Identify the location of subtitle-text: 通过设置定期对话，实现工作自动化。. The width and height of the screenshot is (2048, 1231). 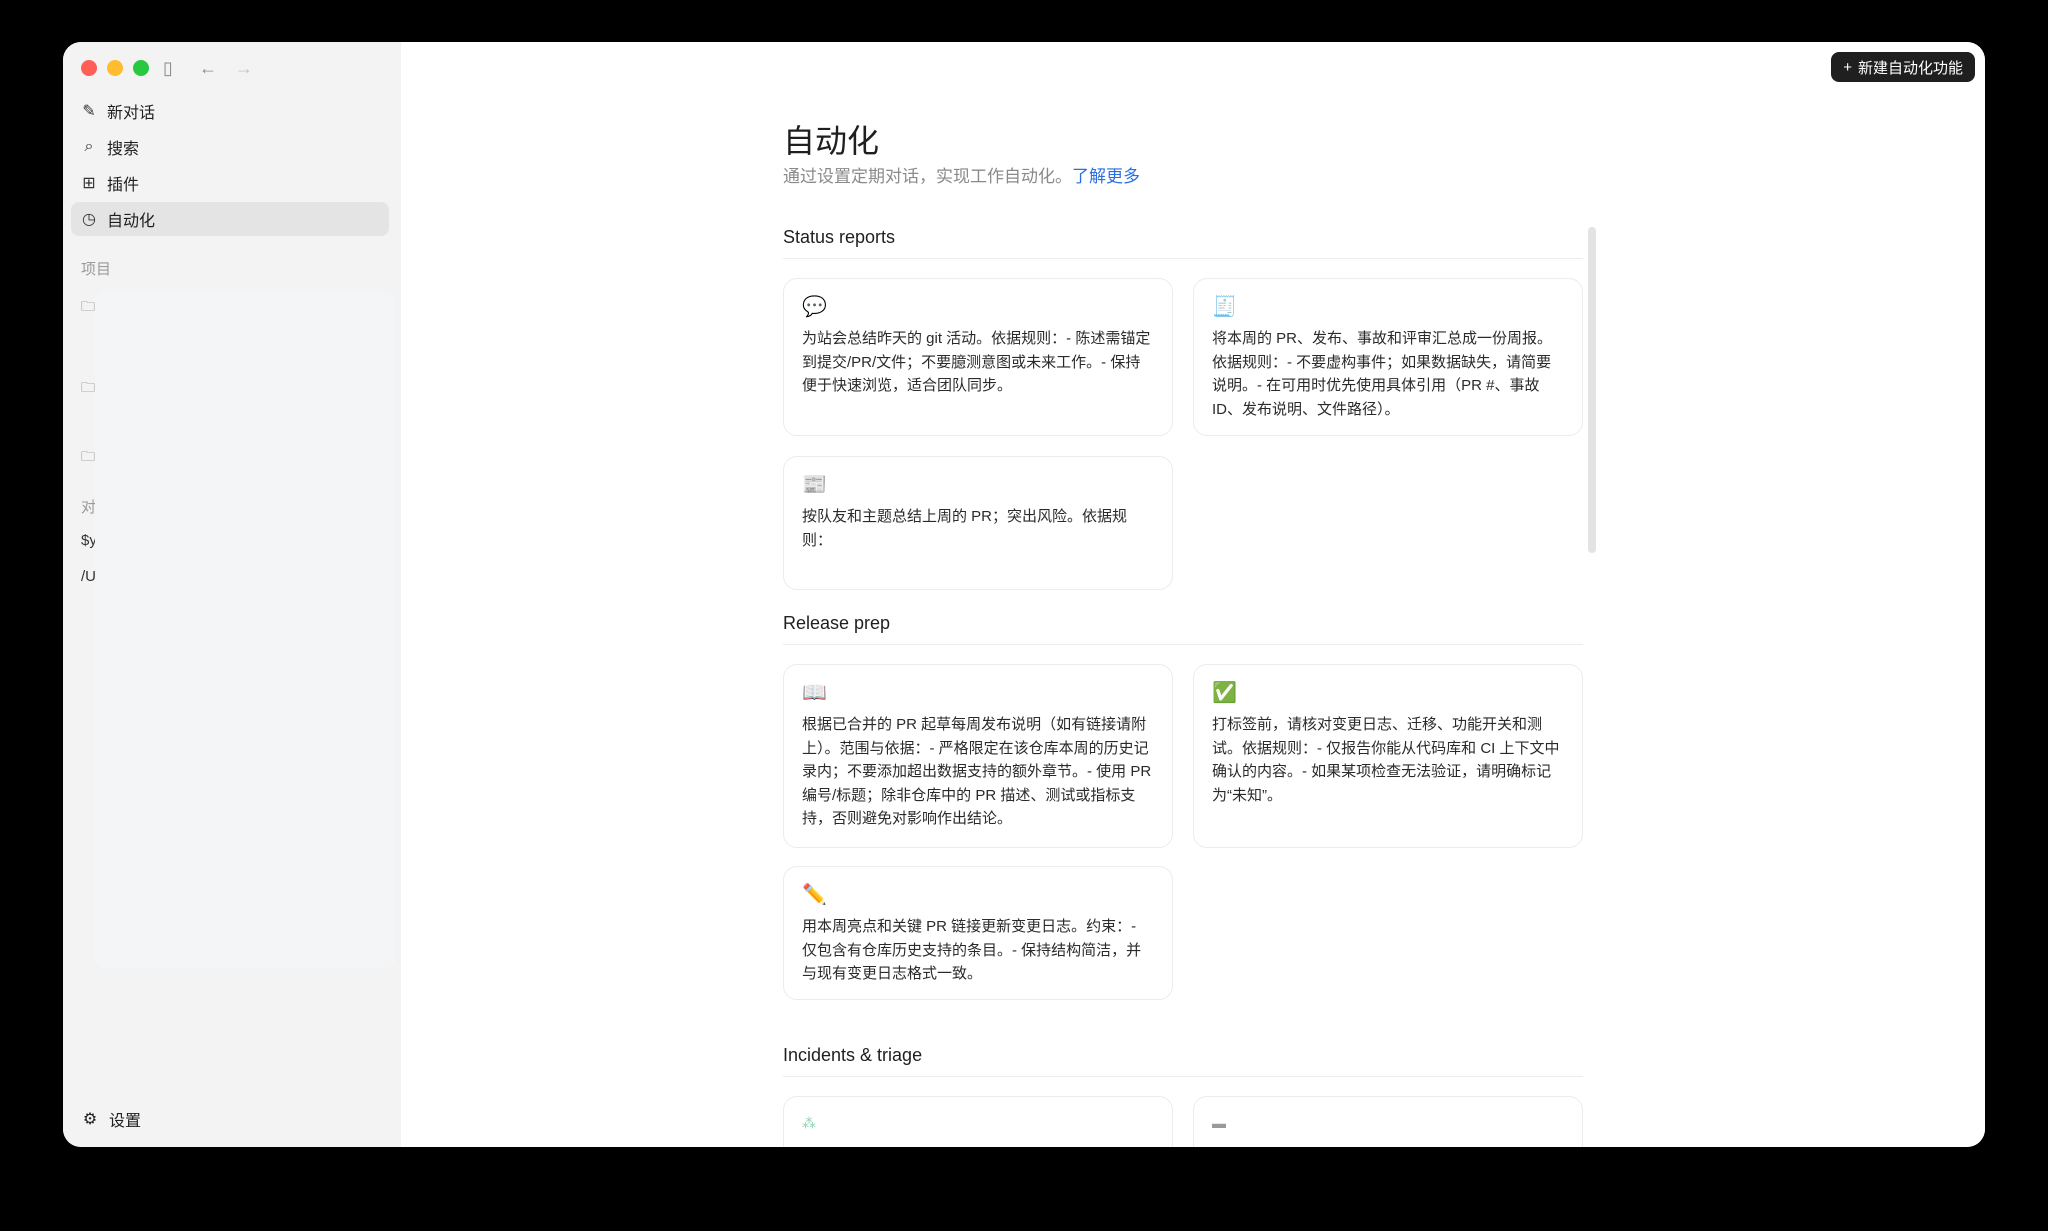
(927, 176).